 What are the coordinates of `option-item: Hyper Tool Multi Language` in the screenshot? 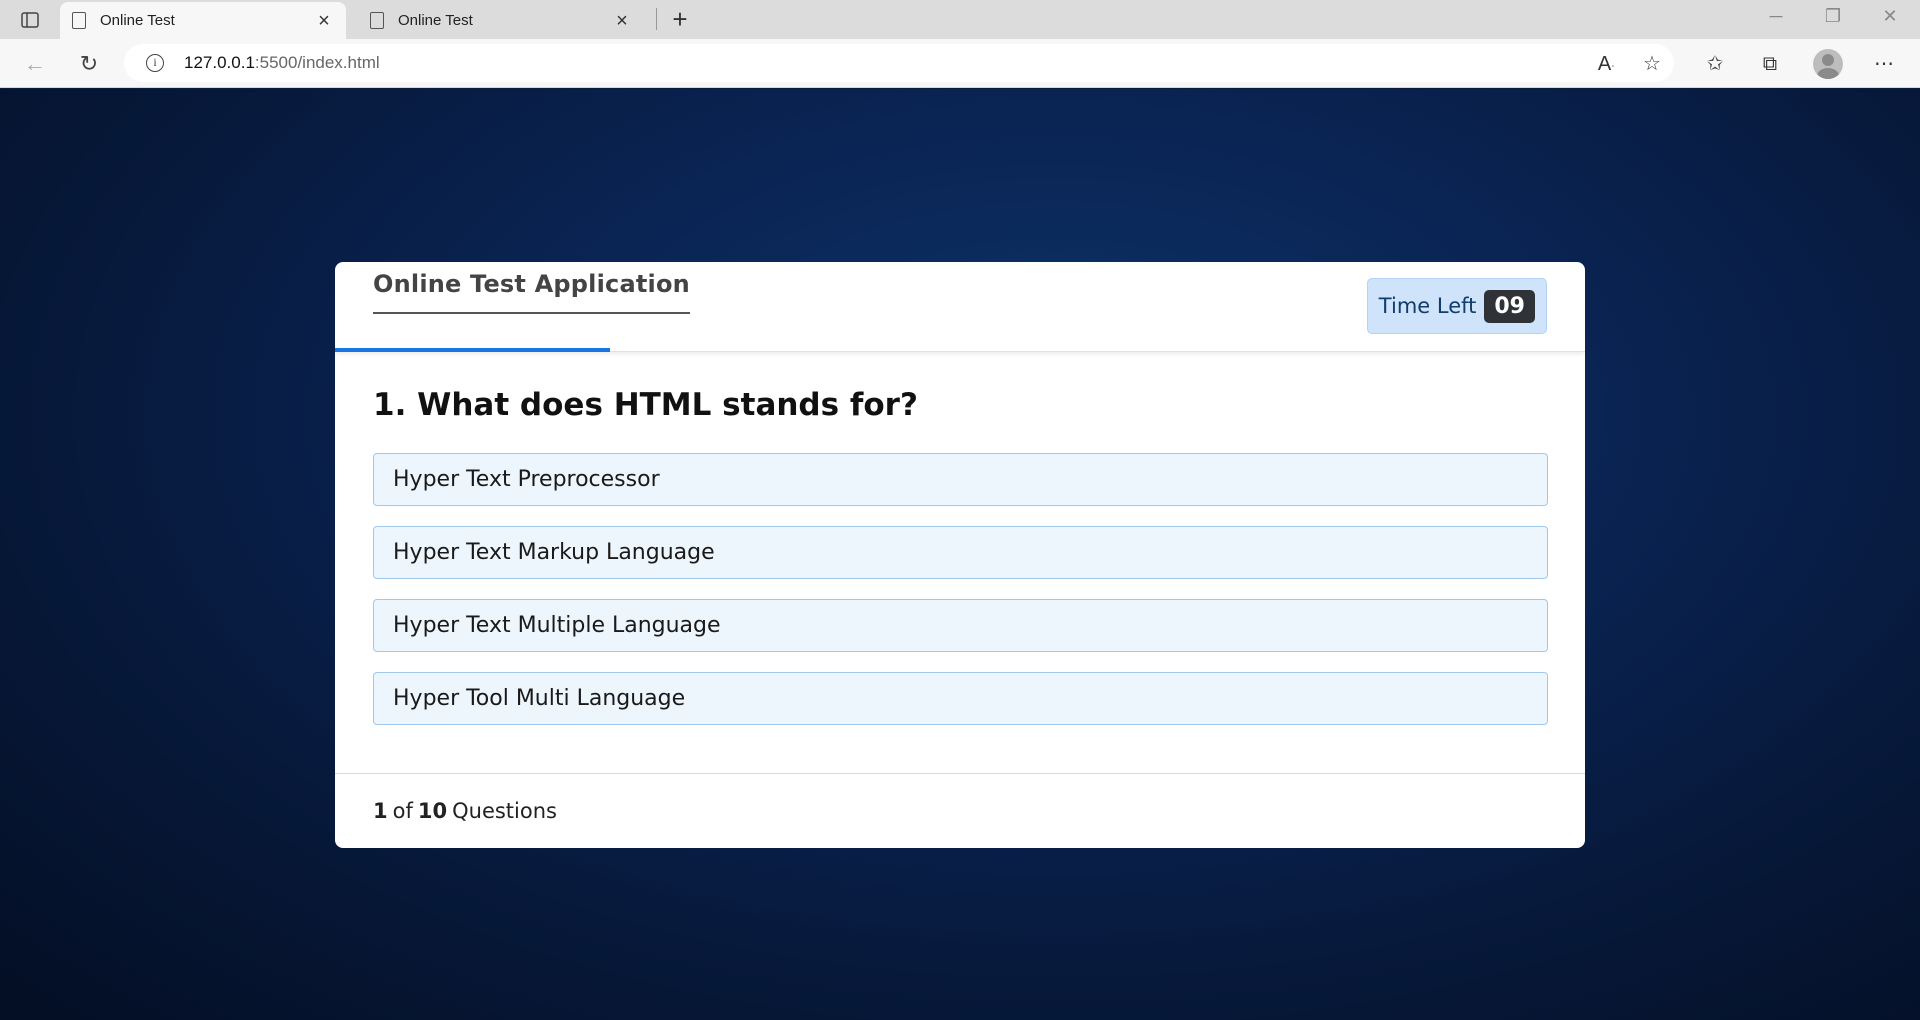 It's located at (960, 698).